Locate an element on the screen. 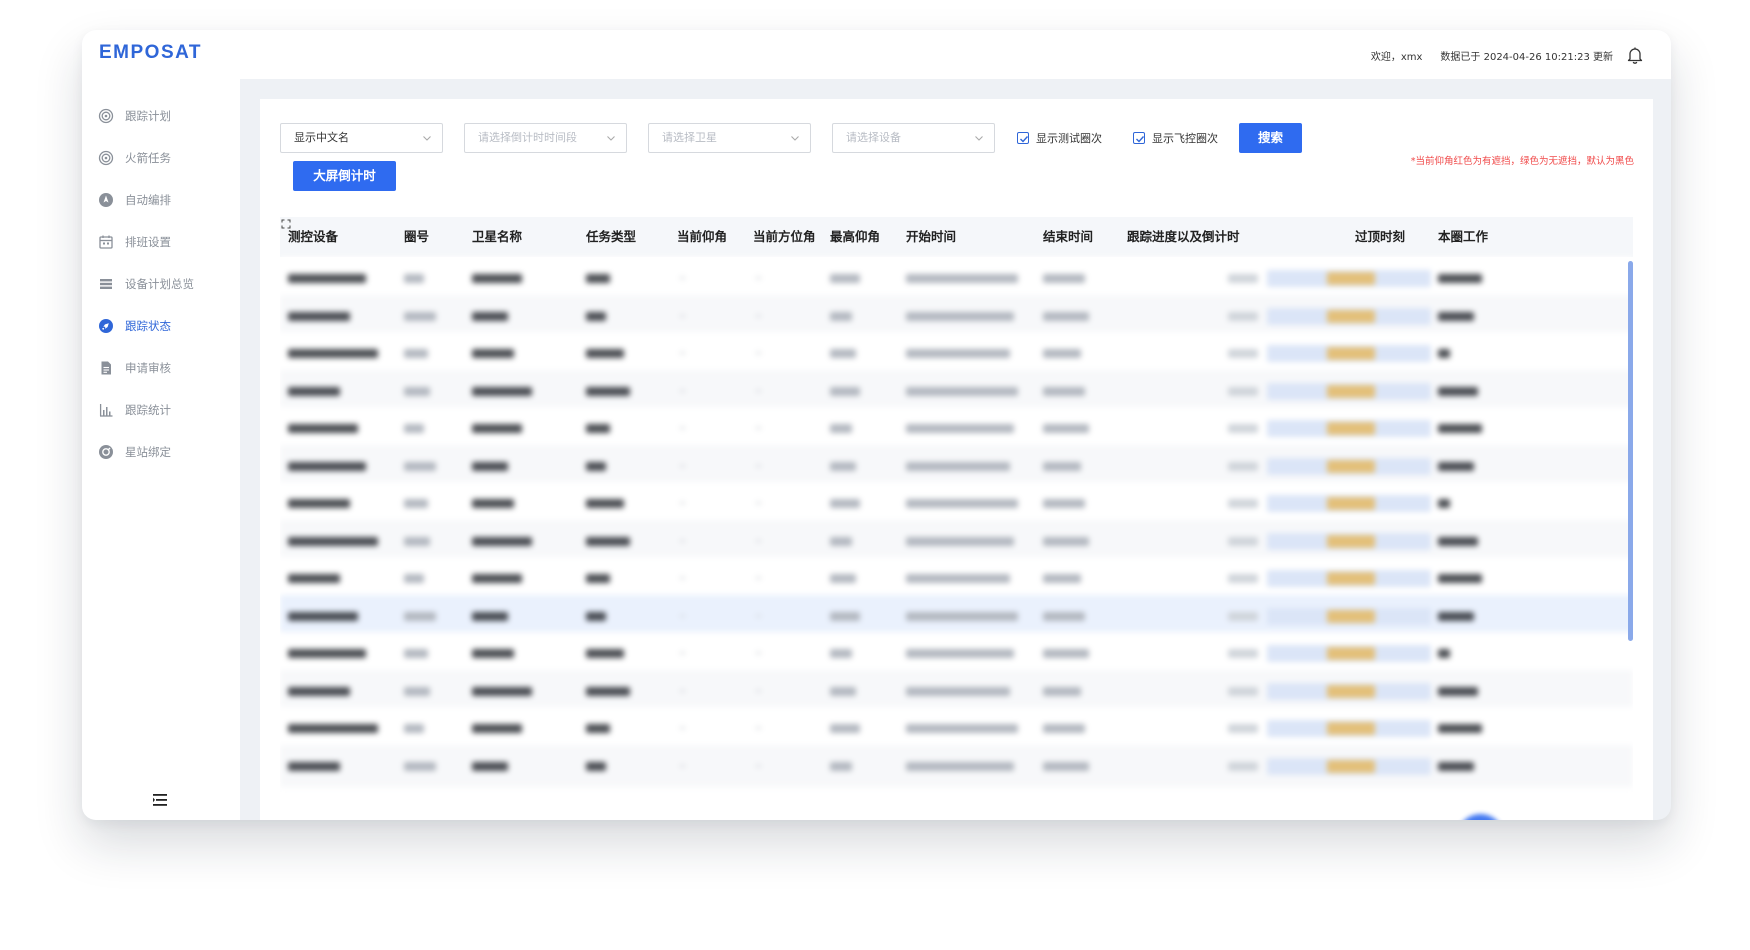 This screenshot has width=1750, height=950. sidebar-item-auto-schedule: 自动编排 is located at coordinates (134, 200).